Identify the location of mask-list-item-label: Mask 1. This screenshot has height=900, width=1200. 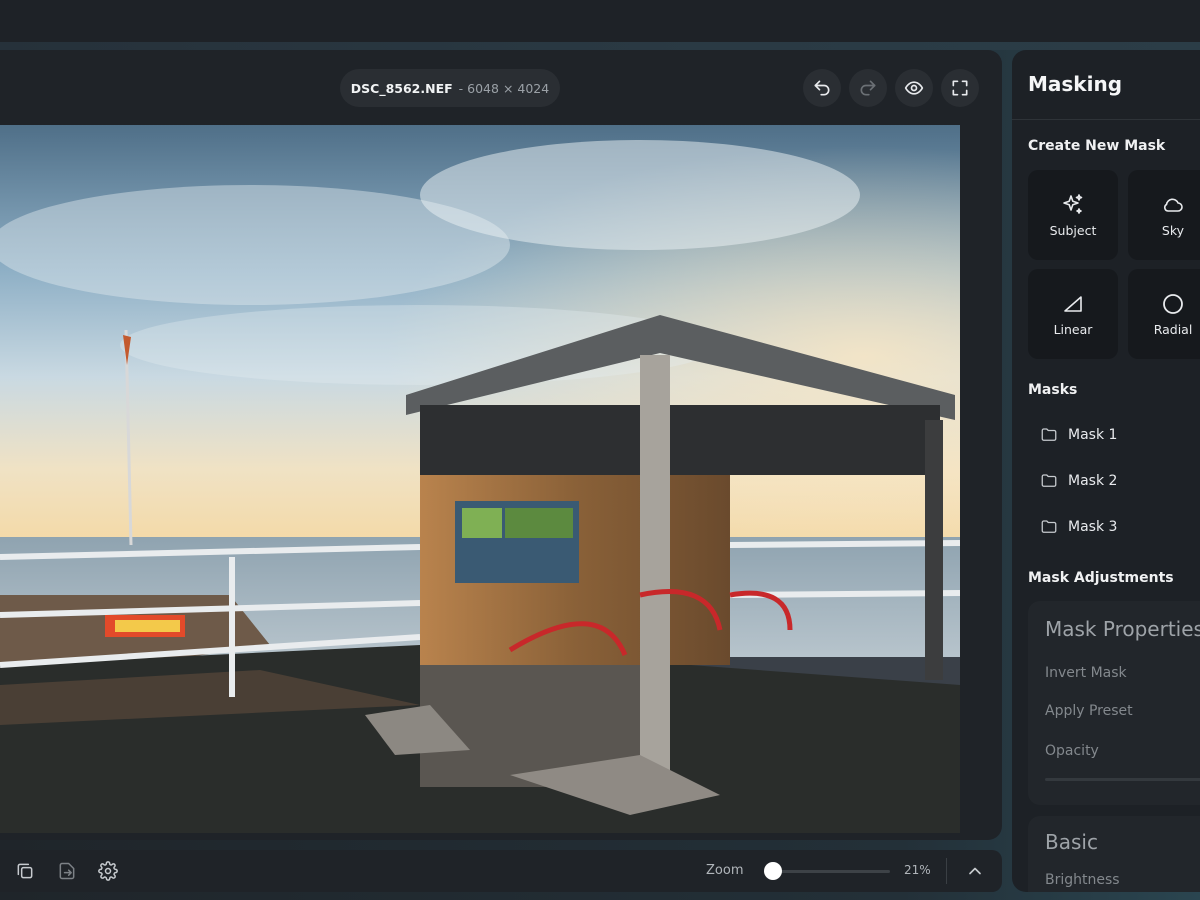
(1093, 435).